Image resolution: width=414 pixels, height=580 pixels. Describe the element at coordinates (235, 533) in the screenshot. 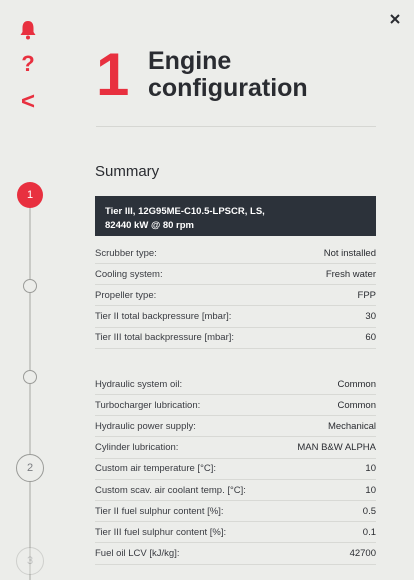

I see `summary-row: Tier III fuel sulphur content [%]: 0.1` at that location.